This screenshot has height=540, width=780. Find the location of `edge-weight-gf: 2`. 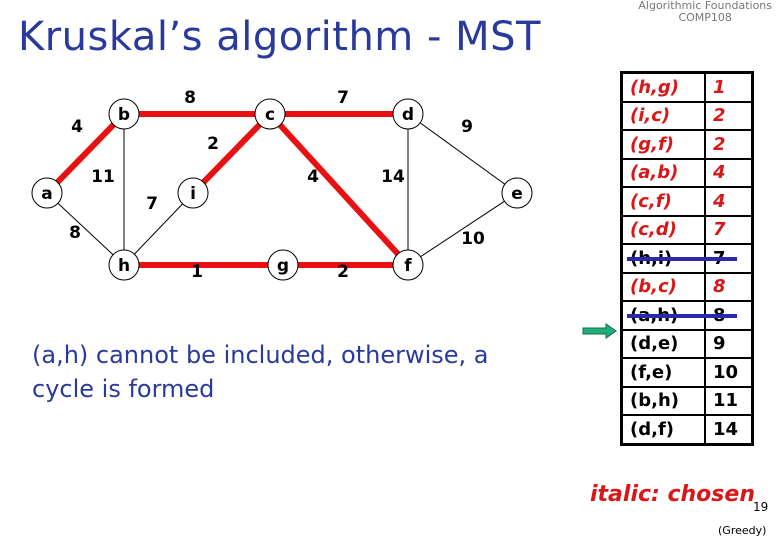

edge-weight-gf: 2 is located at coordinates (343, 272).